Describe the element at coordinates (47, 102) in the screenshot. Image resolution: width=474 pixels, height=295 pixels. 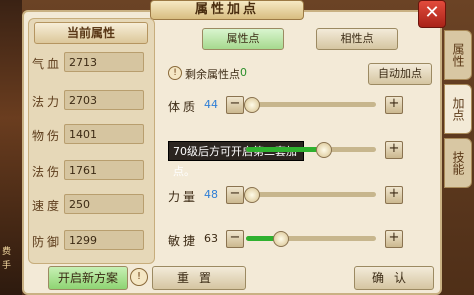
I see `stat-label: 法力` at that location.